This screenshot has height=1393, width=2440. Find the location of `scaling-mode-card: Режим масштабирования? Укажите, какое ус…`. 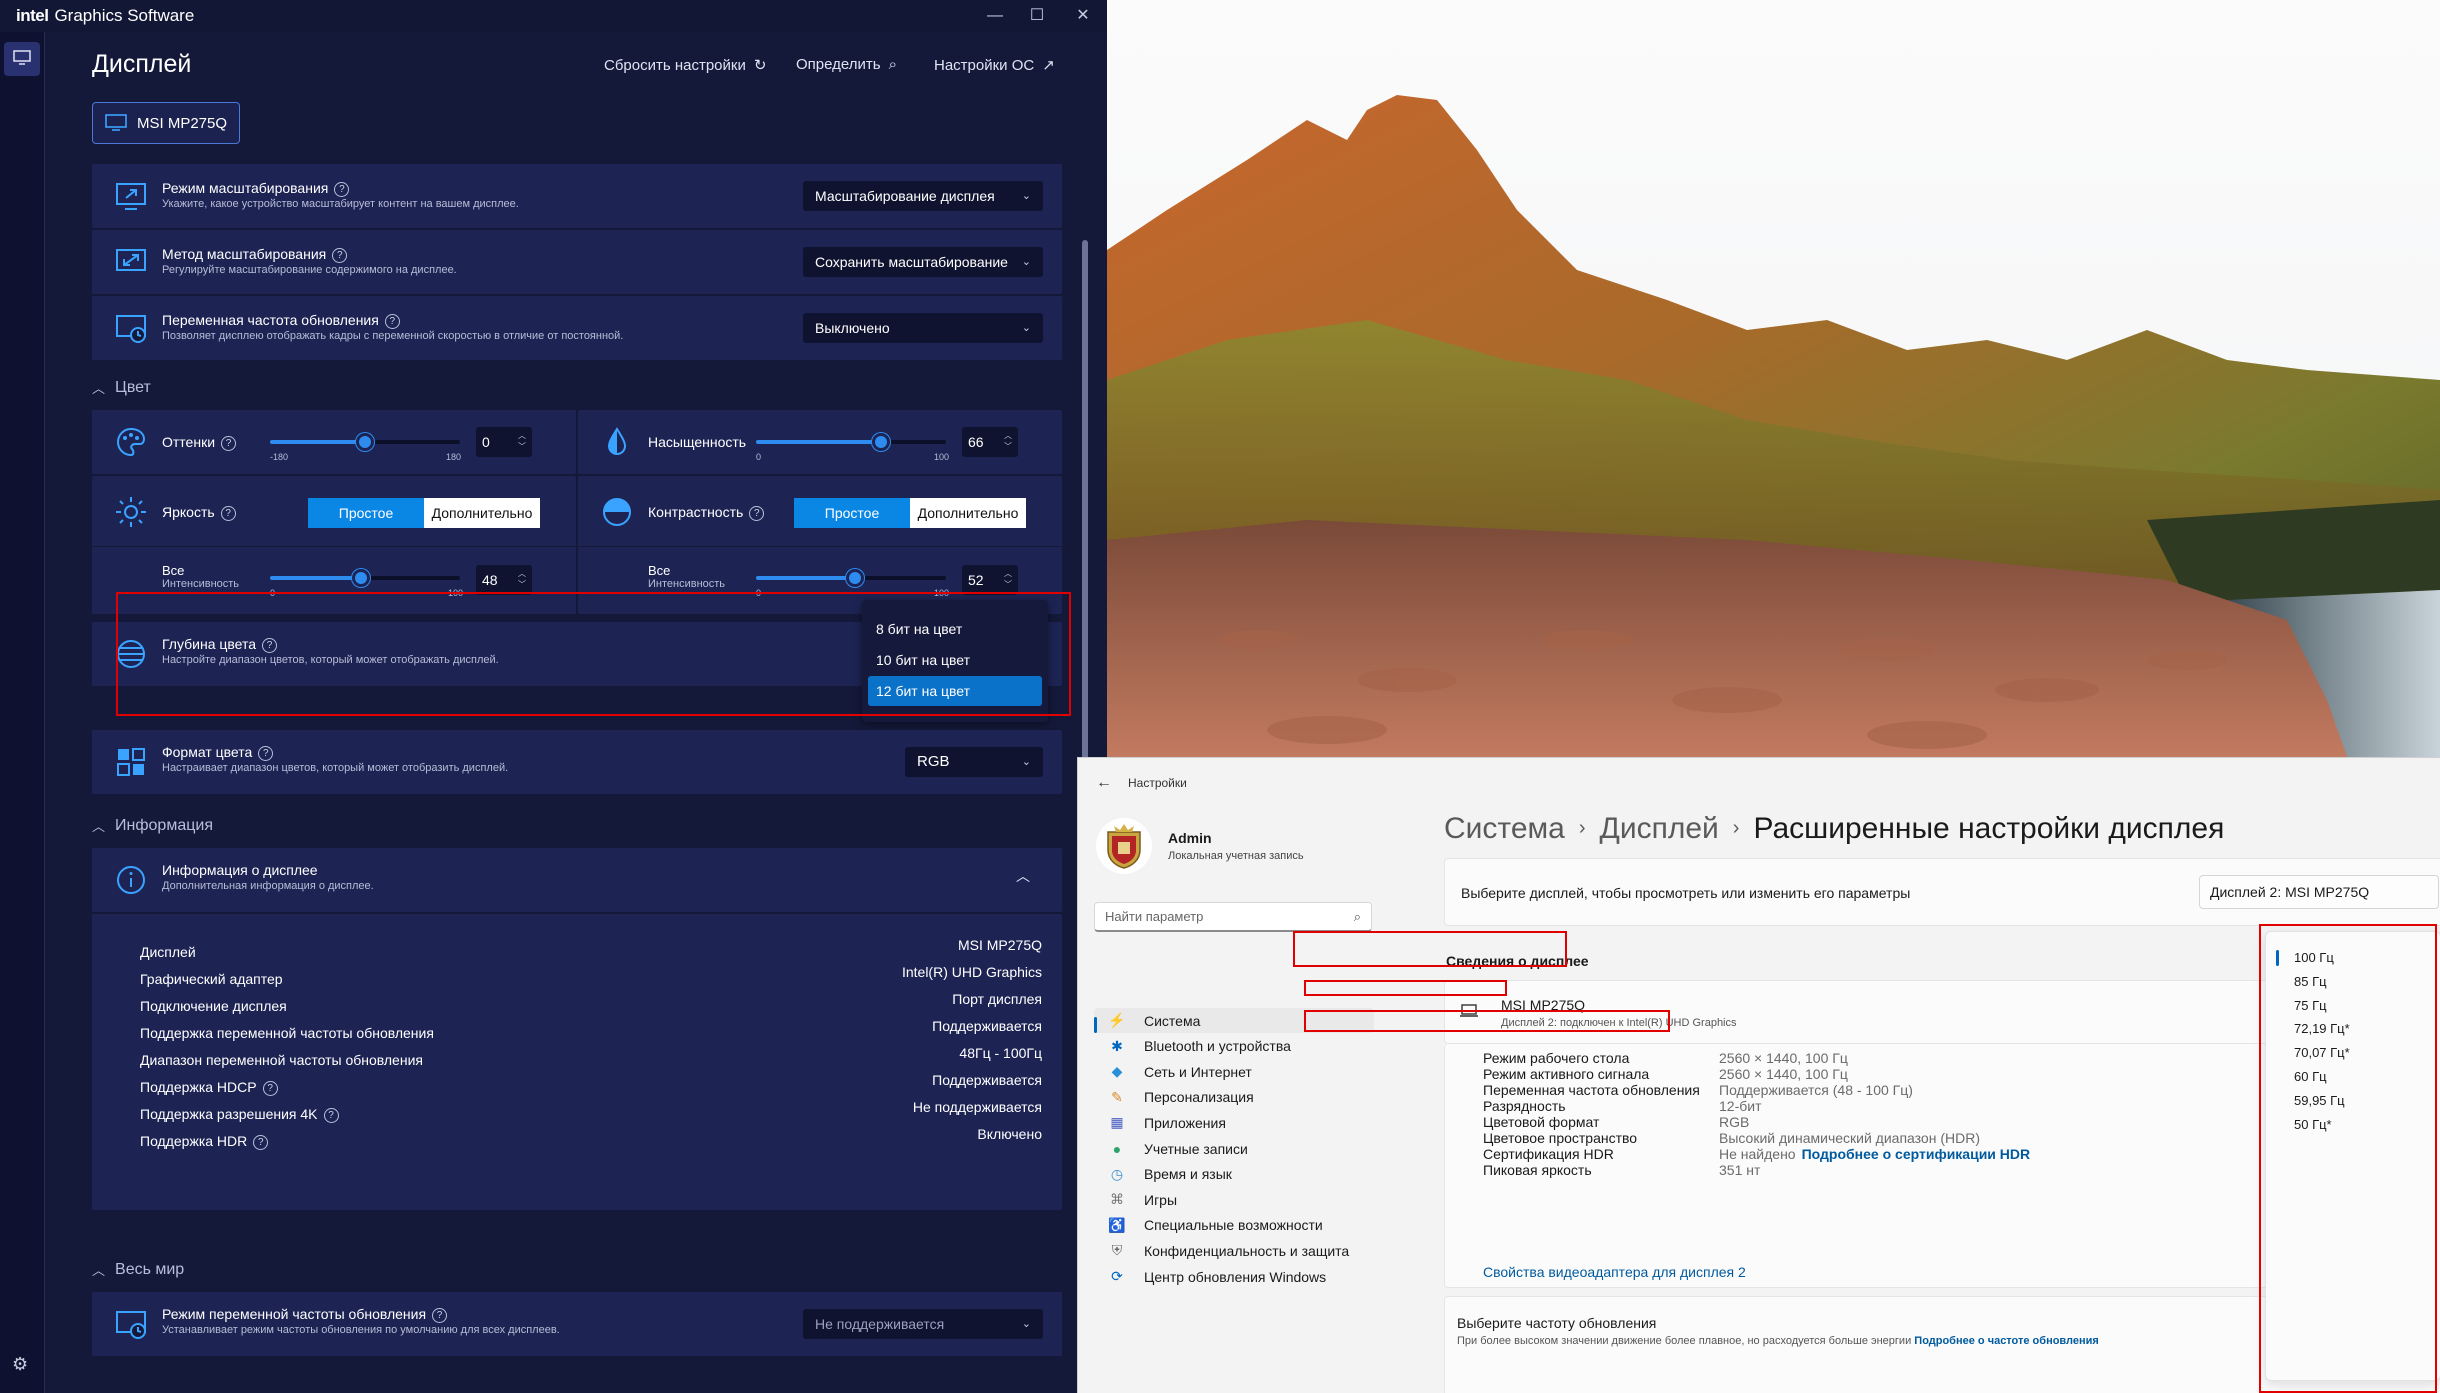

scaling-mode-card: Режим масштабирования? Укажите, какое ус… is located at coordinates (577, 196).